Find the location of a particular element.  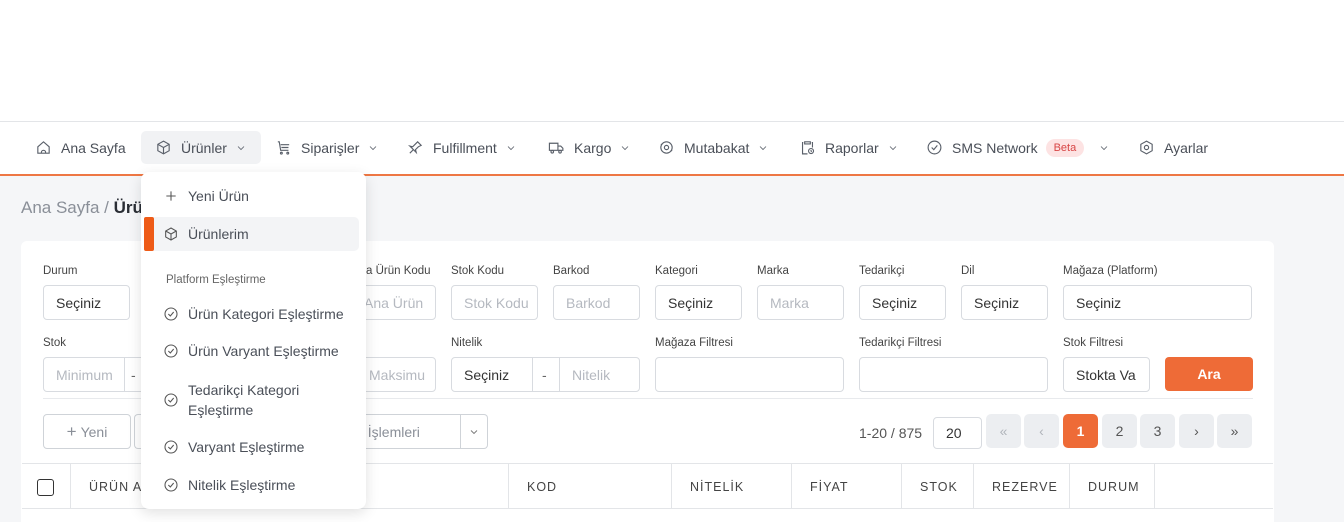

stok-filtresi-select: Stokta Va is located at coordinates (1106, 374).